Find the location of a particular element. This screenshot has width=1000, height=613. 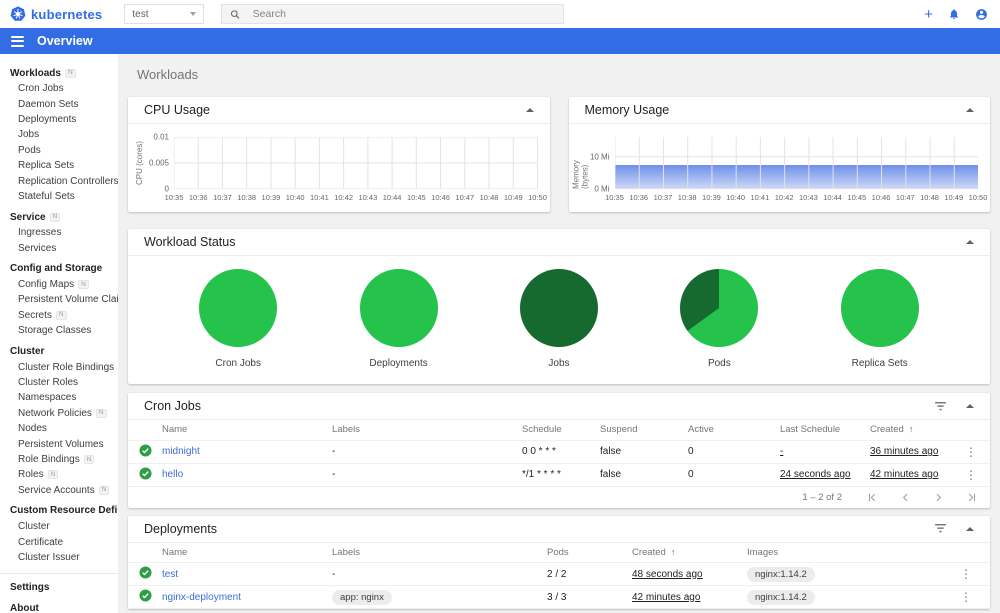

sidebar-section-cluster: Cluster is located at coordinates (59, 351).